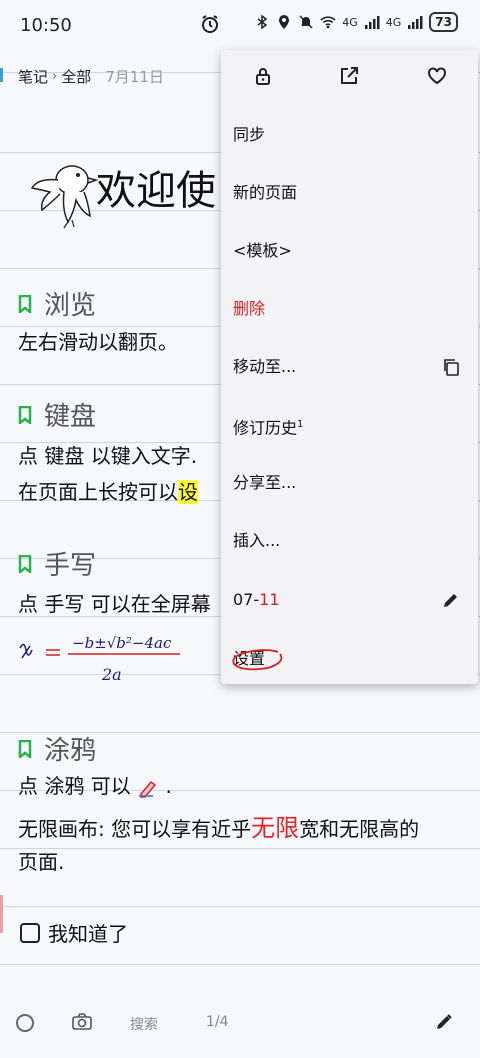 The height and width of the screenshot is (1058, 480). I want to click on lock-icon, so click(263, 76).